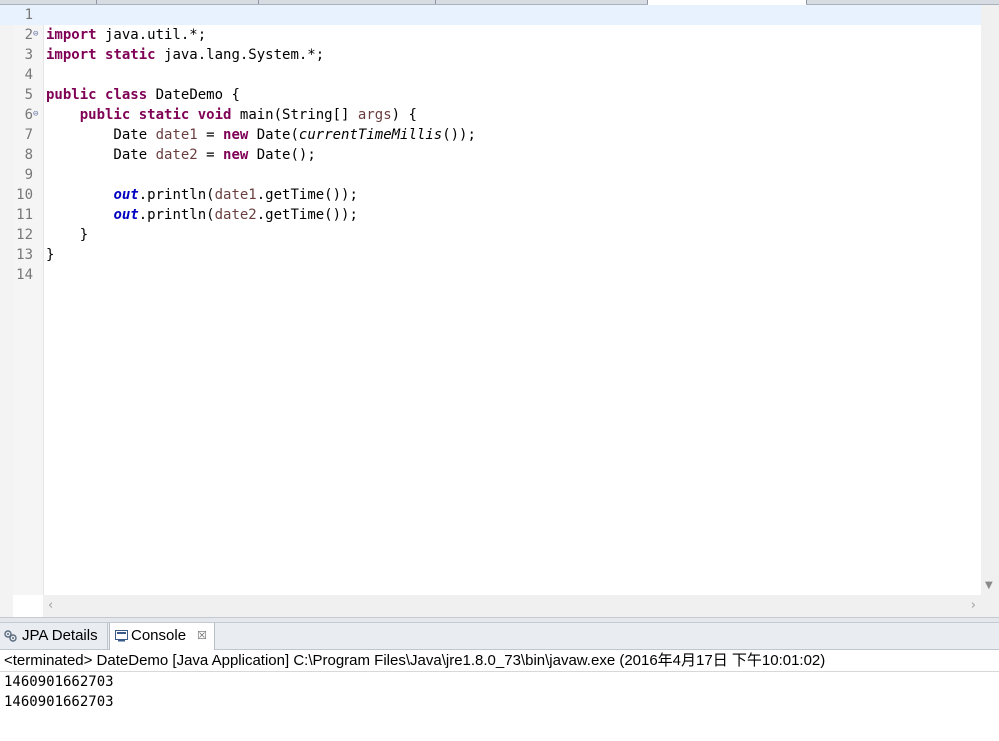 The width and height of the screenshot is (999, 741). I want to click on close-icon: ☒, so click(202, 636).